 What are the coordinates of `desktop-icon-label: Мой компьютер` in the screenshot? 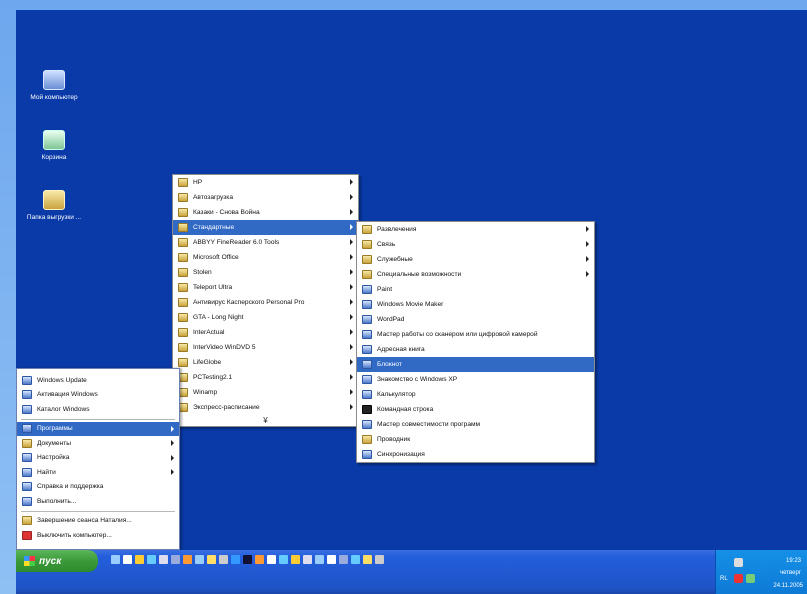 It's located at (54, 97).